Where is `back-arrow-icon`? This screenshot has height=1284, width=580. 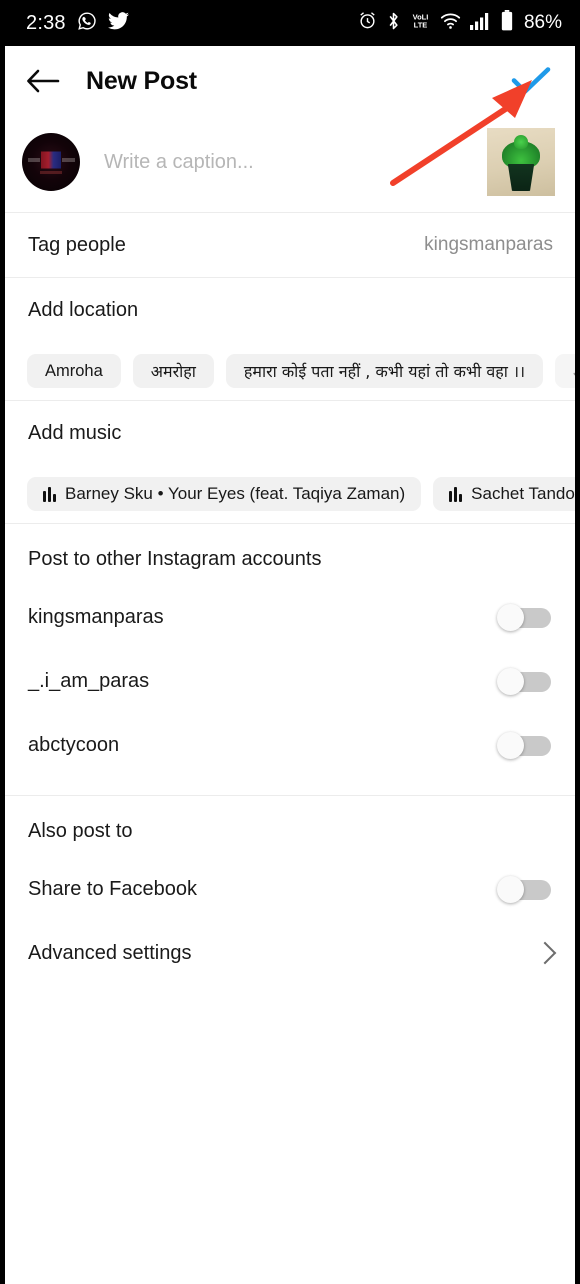 back-arrow-icon is located at coordinates (43, 81).